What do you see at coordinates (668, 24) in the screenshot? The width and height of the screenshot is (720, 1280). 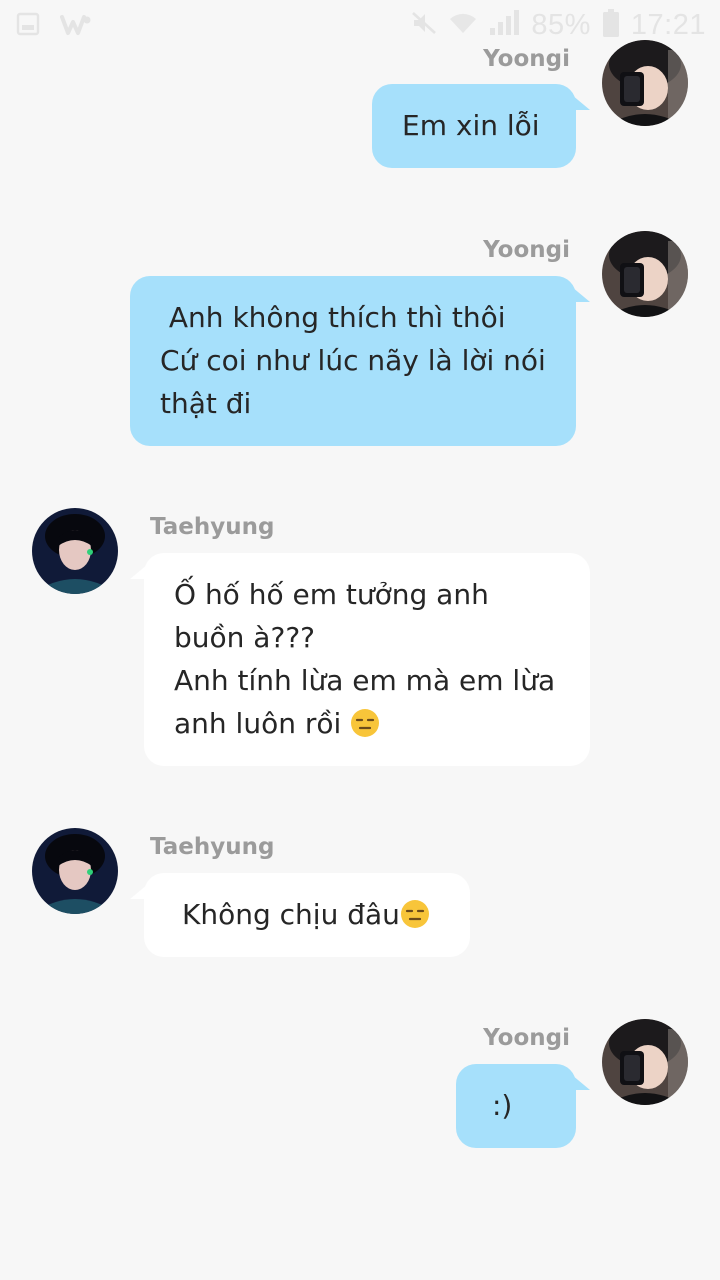 I see `clock-time: 17:21` at bounding box center [668, 24].